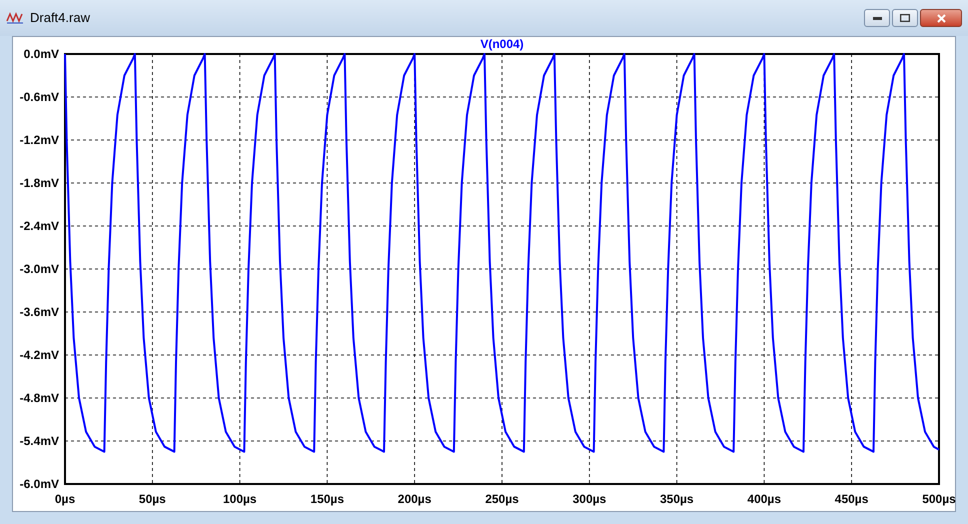 The height and width of the screenshot is (524, 968). I want to click on maximize-icon, so click(905, 18).